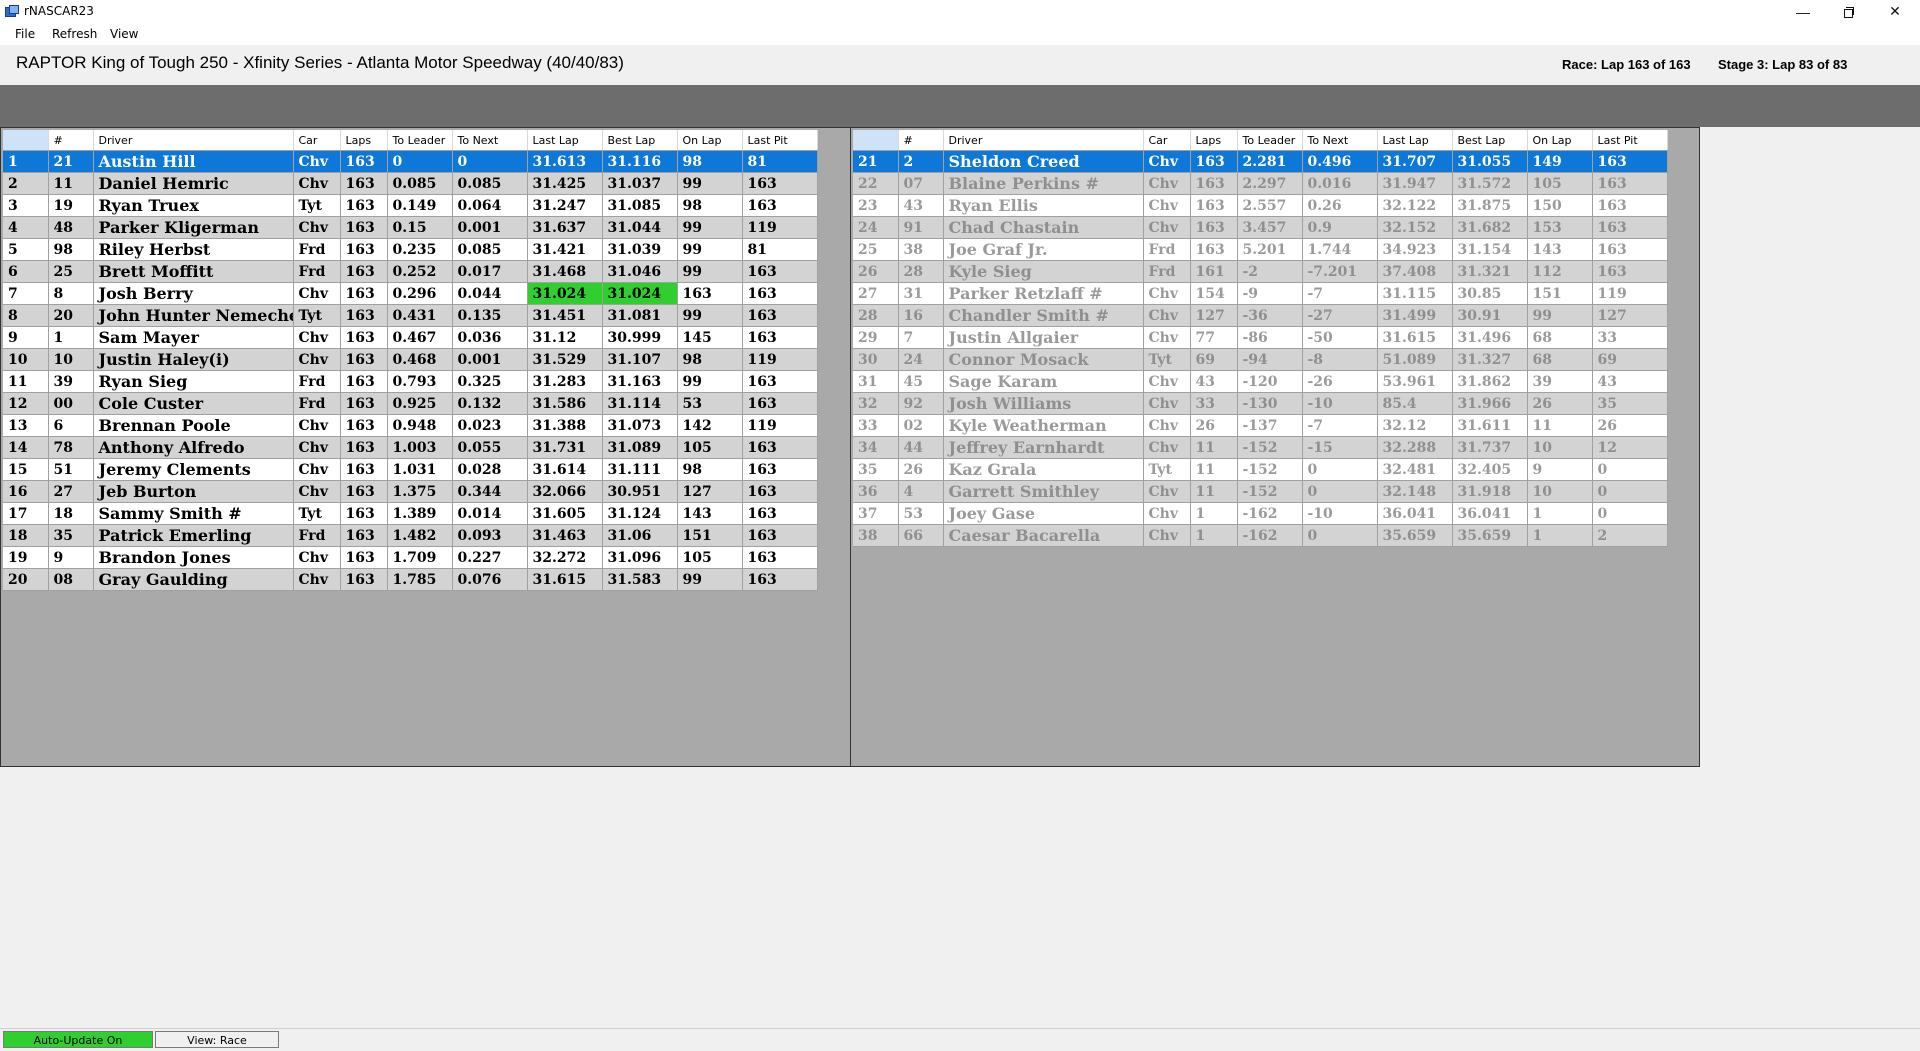  What do you see at coordinates (25, 34) in the screenshot?
I see `menu-file: File` at bounding box center [25, 34].